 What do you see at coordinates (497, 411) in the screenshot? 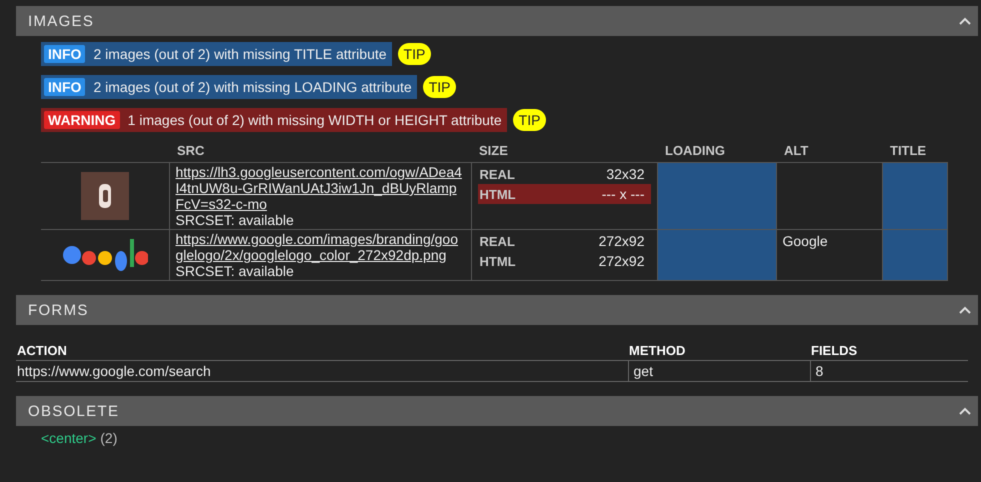
I see `section-header: OBSOLETE` at bounding box center [497, 411].